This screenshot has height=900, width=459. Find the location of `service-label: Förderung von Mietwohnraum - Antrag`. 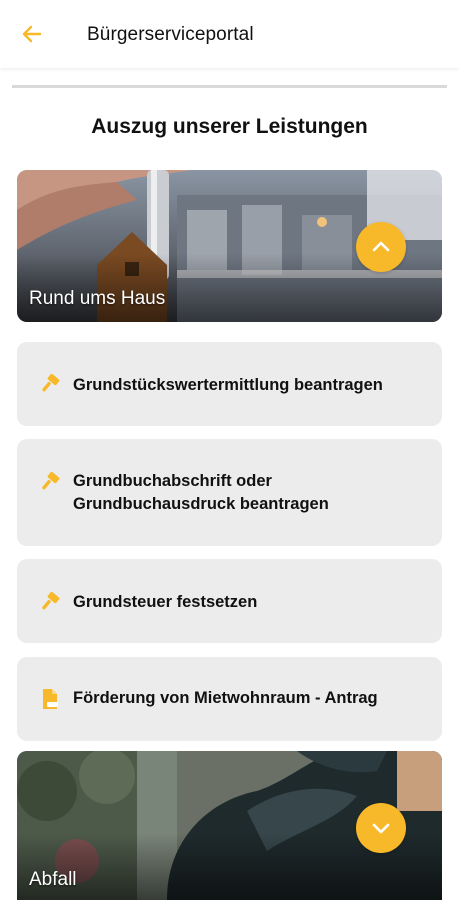

service-label: Förderung von Mietwohnraum - Antrag is located at coordinates (225, 698).